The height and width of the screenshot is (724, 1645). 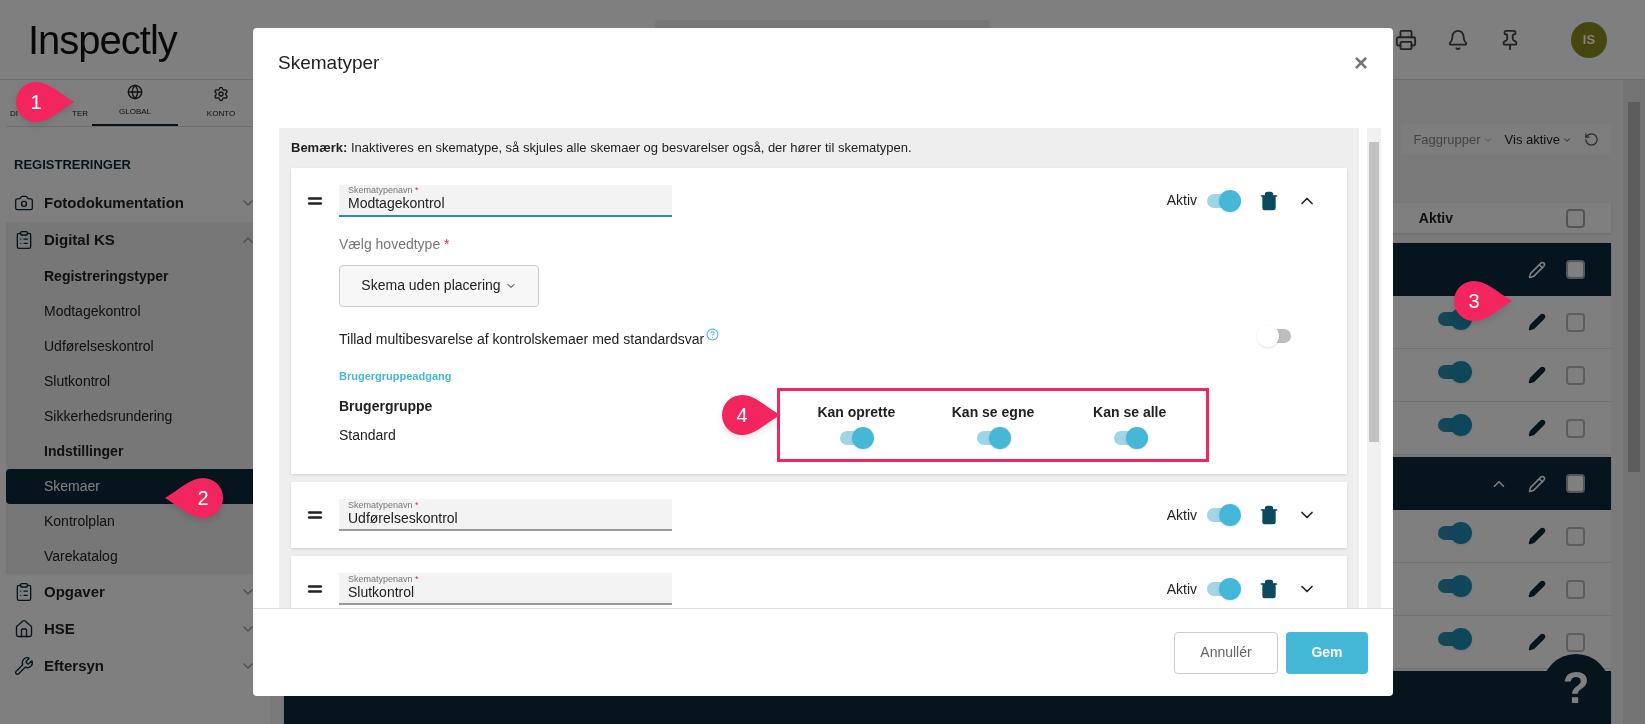 What do you see at coordinates (24, 629) in the screenshot?
I see `house-icon` at bounding box center [24, 629].